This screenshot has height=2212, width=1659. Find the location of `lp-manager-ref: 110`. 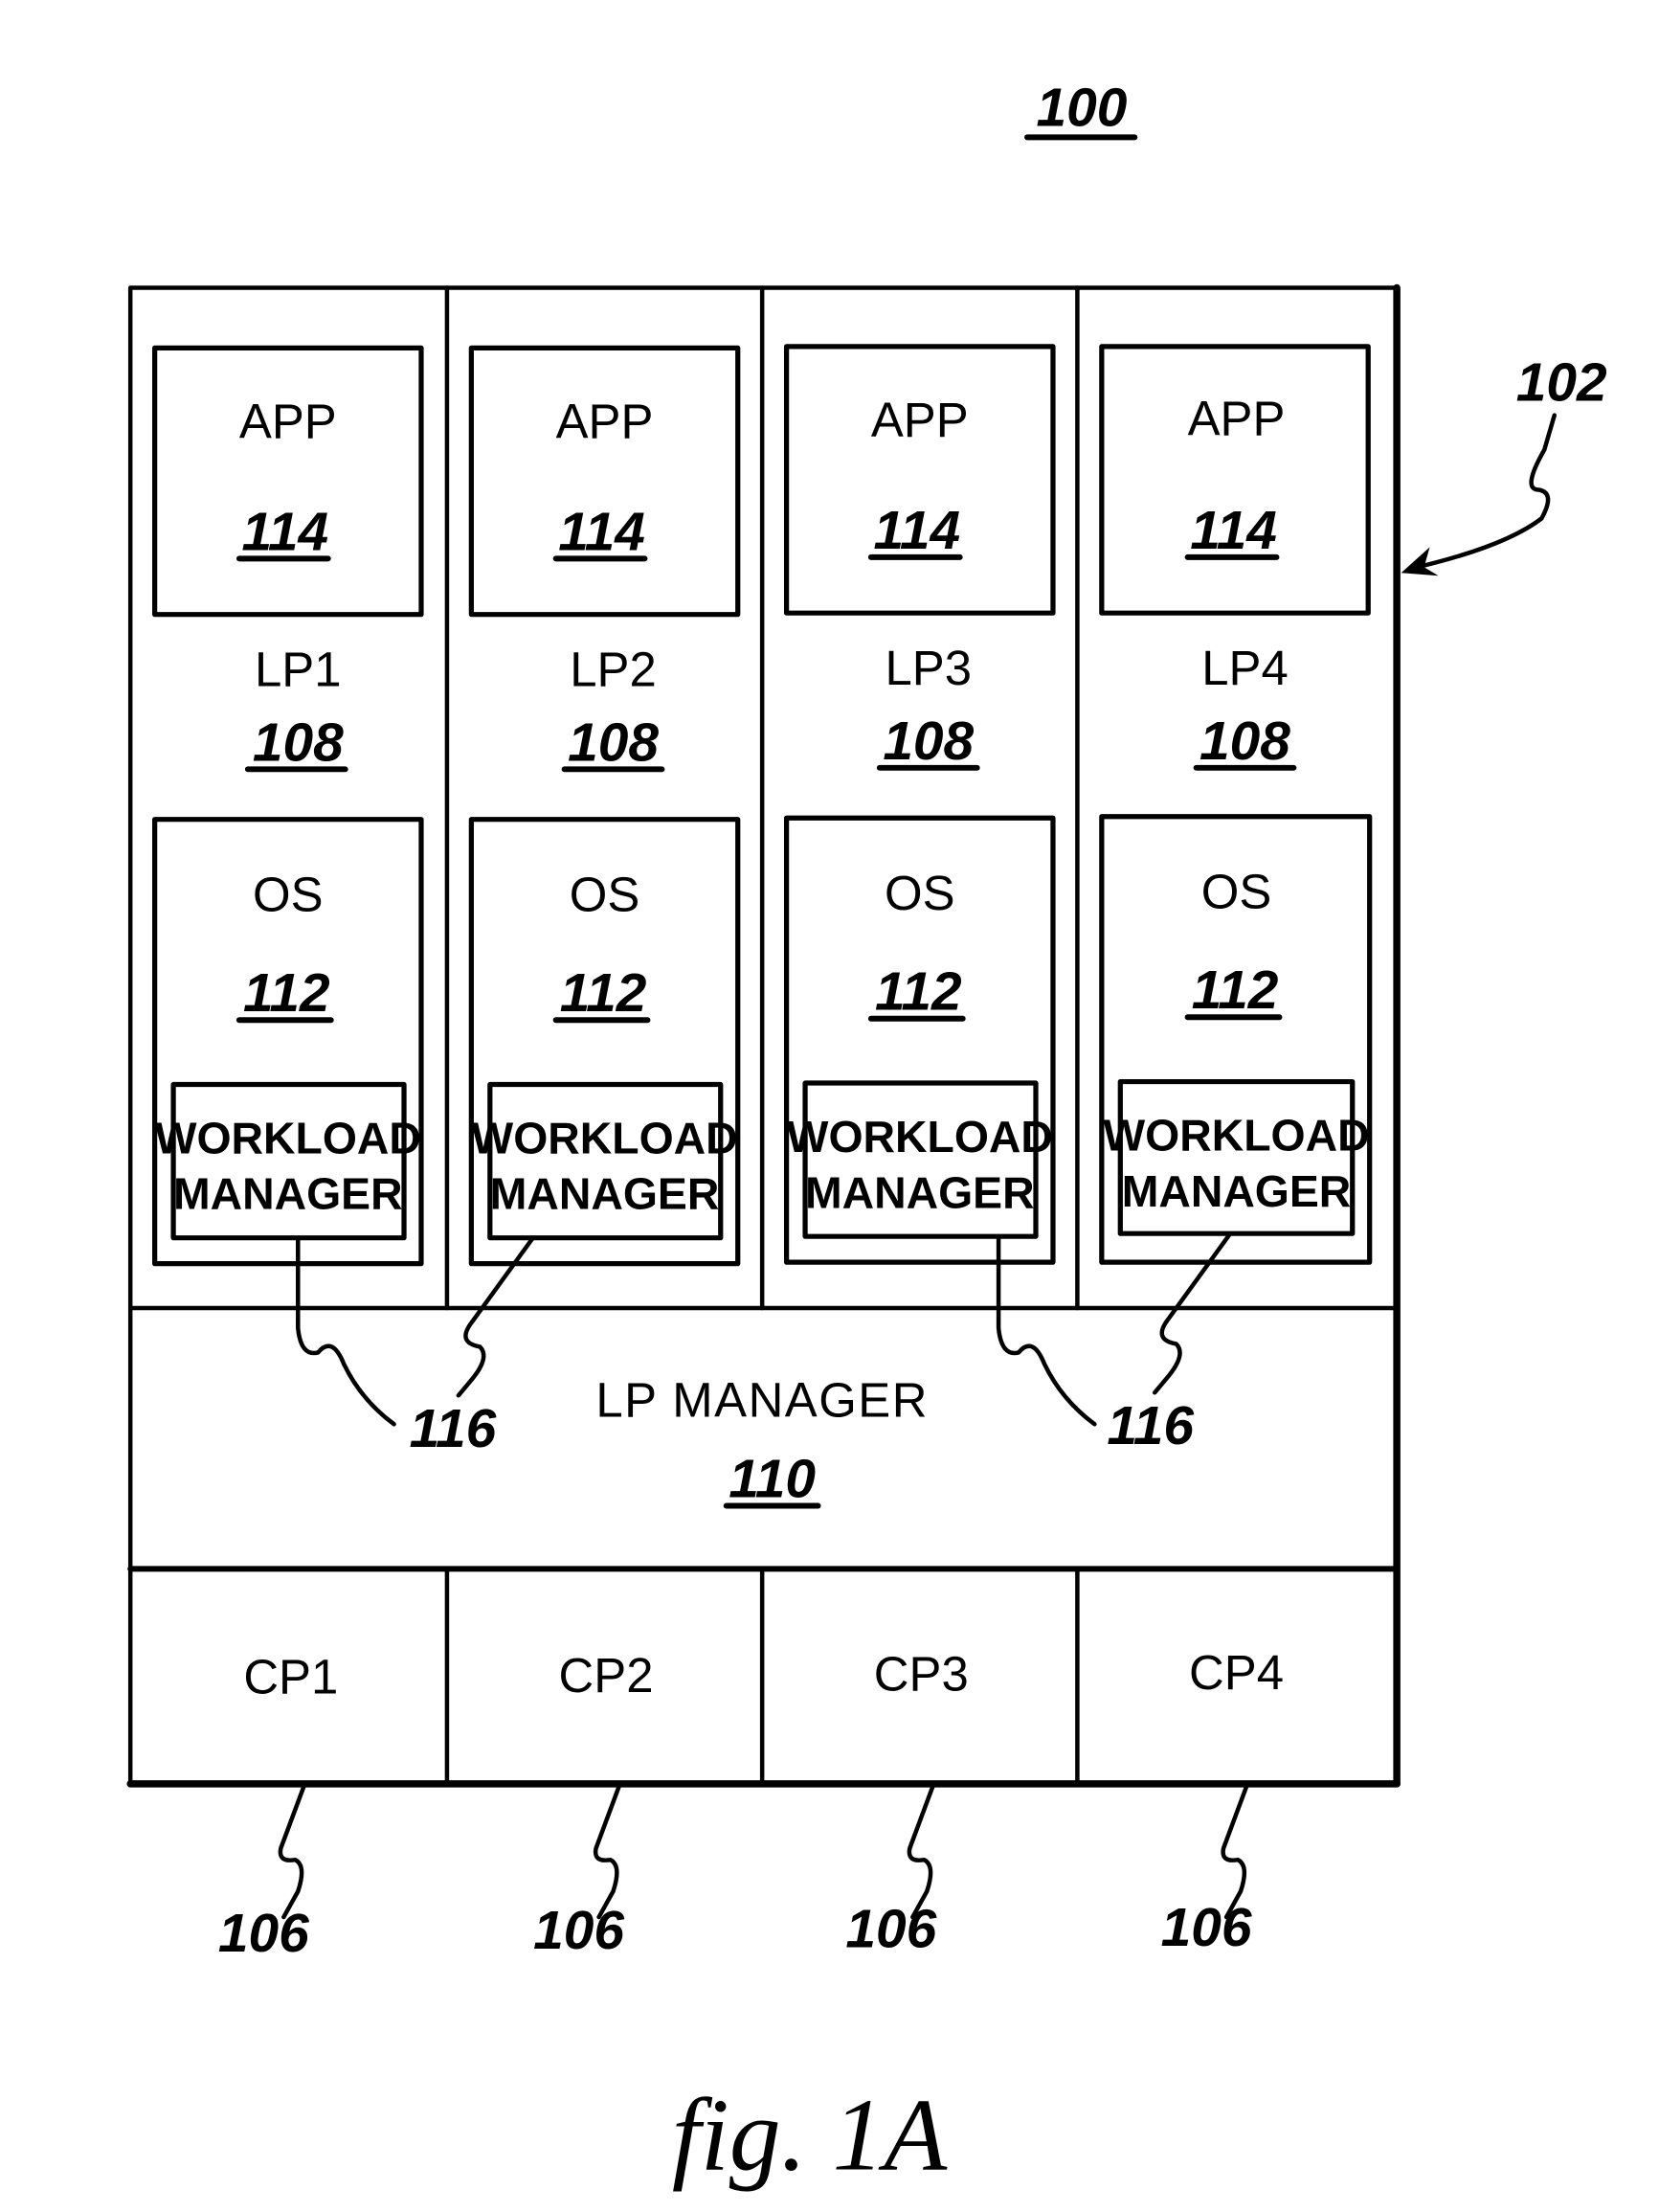

lp-manager-ref: 110 is located at coordinates (772, 1480).